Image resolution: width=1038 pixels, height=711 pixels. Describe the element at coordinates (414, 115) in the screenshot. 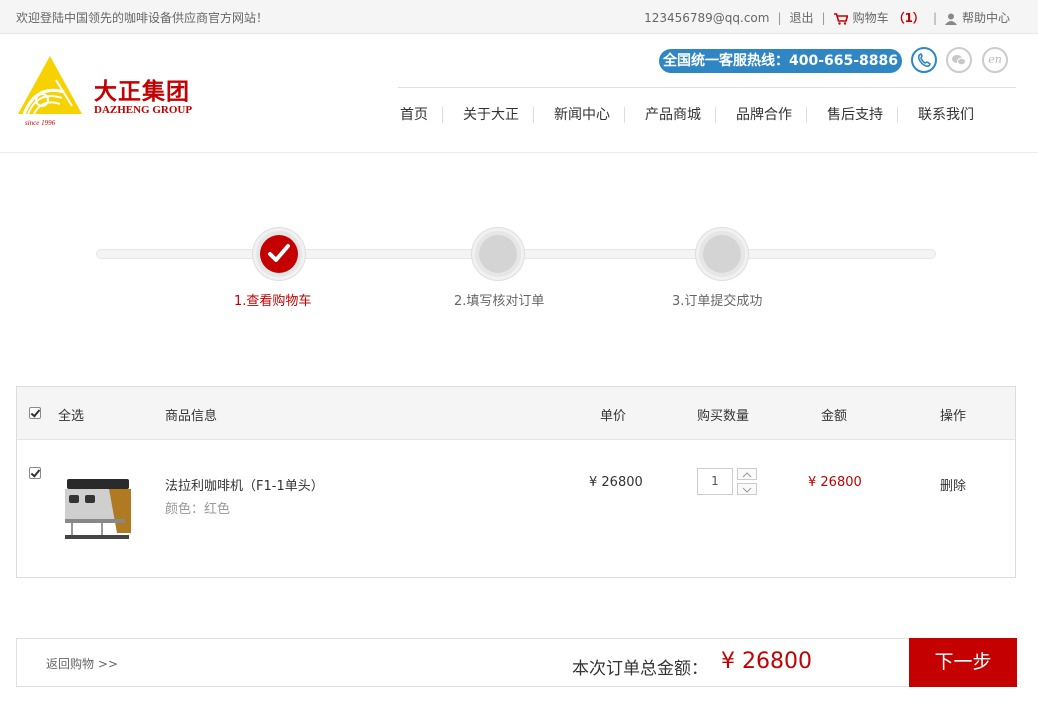

I see `nav-item-home: 首页` at that location.